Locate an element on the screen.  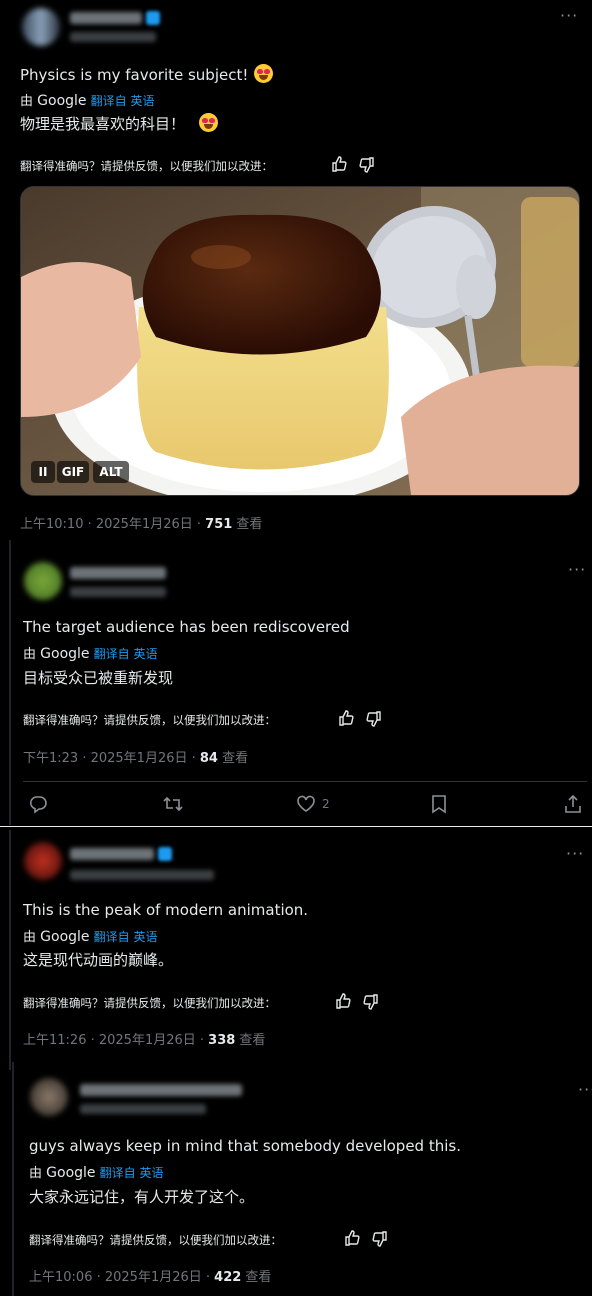
view-count: 338 is located at coordinates (222, 1040).